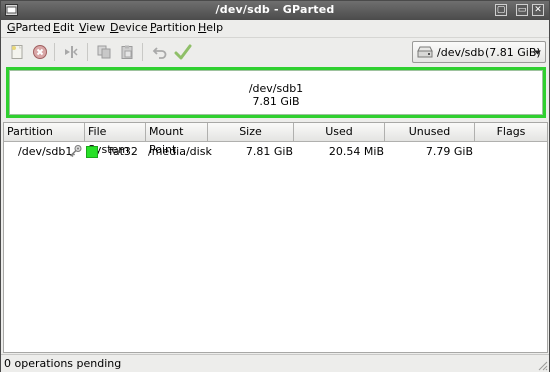 Image resolution: width=550 pixels, height=372 pixels. What do you see at coordinates (180, 151) in the screenshot?
I see `cell-mount-point: /media/disk` at bounding box center [180, 151].